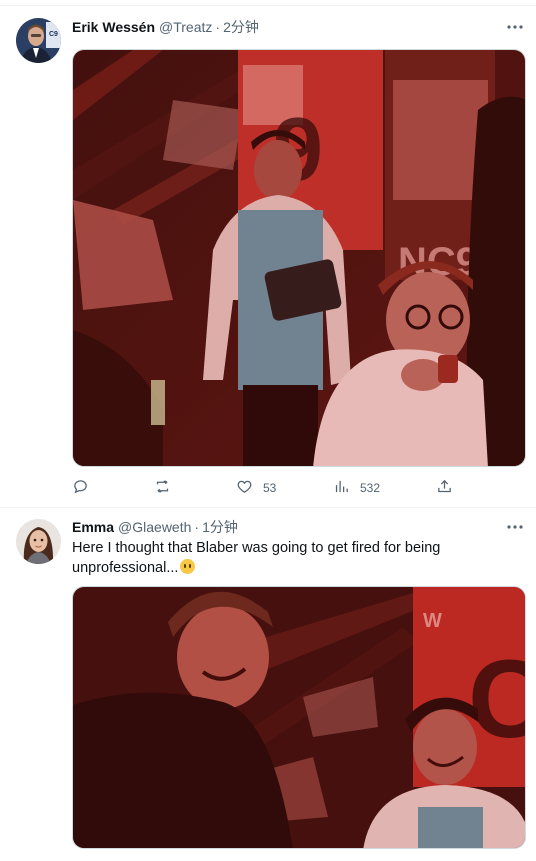 This screenshot has height=861, width=536. I want to click on tweet-header: Erik Wessén @Treatz · 2分钟, so click(165, 27).